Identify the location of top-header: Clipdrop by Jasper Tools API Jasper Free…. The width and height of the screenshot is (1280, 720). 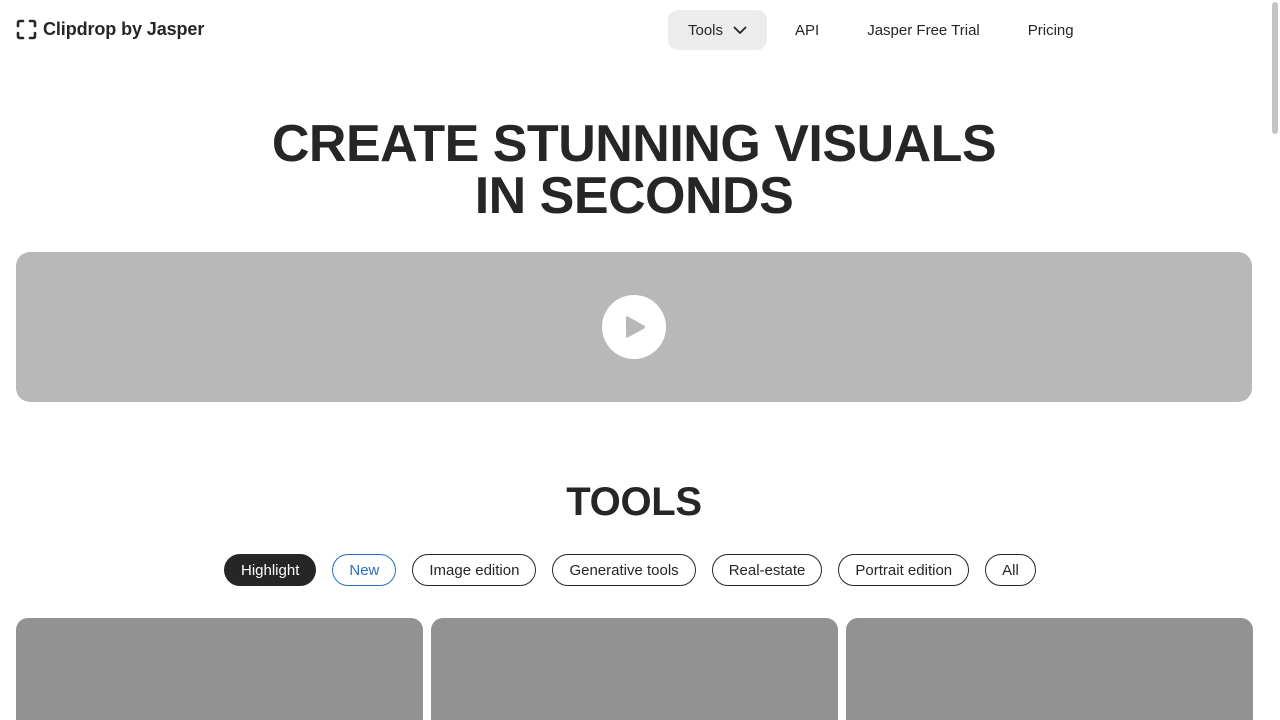
(635, 30).